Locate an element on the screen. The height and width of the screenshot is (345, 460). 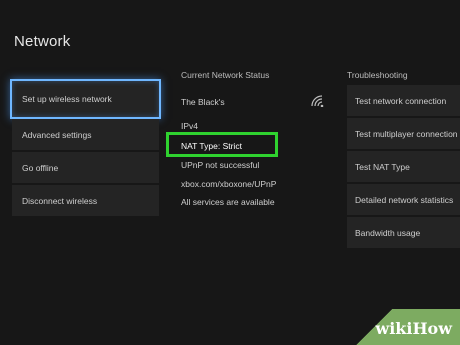
page-title: Network is located at coordinates (42, 41).